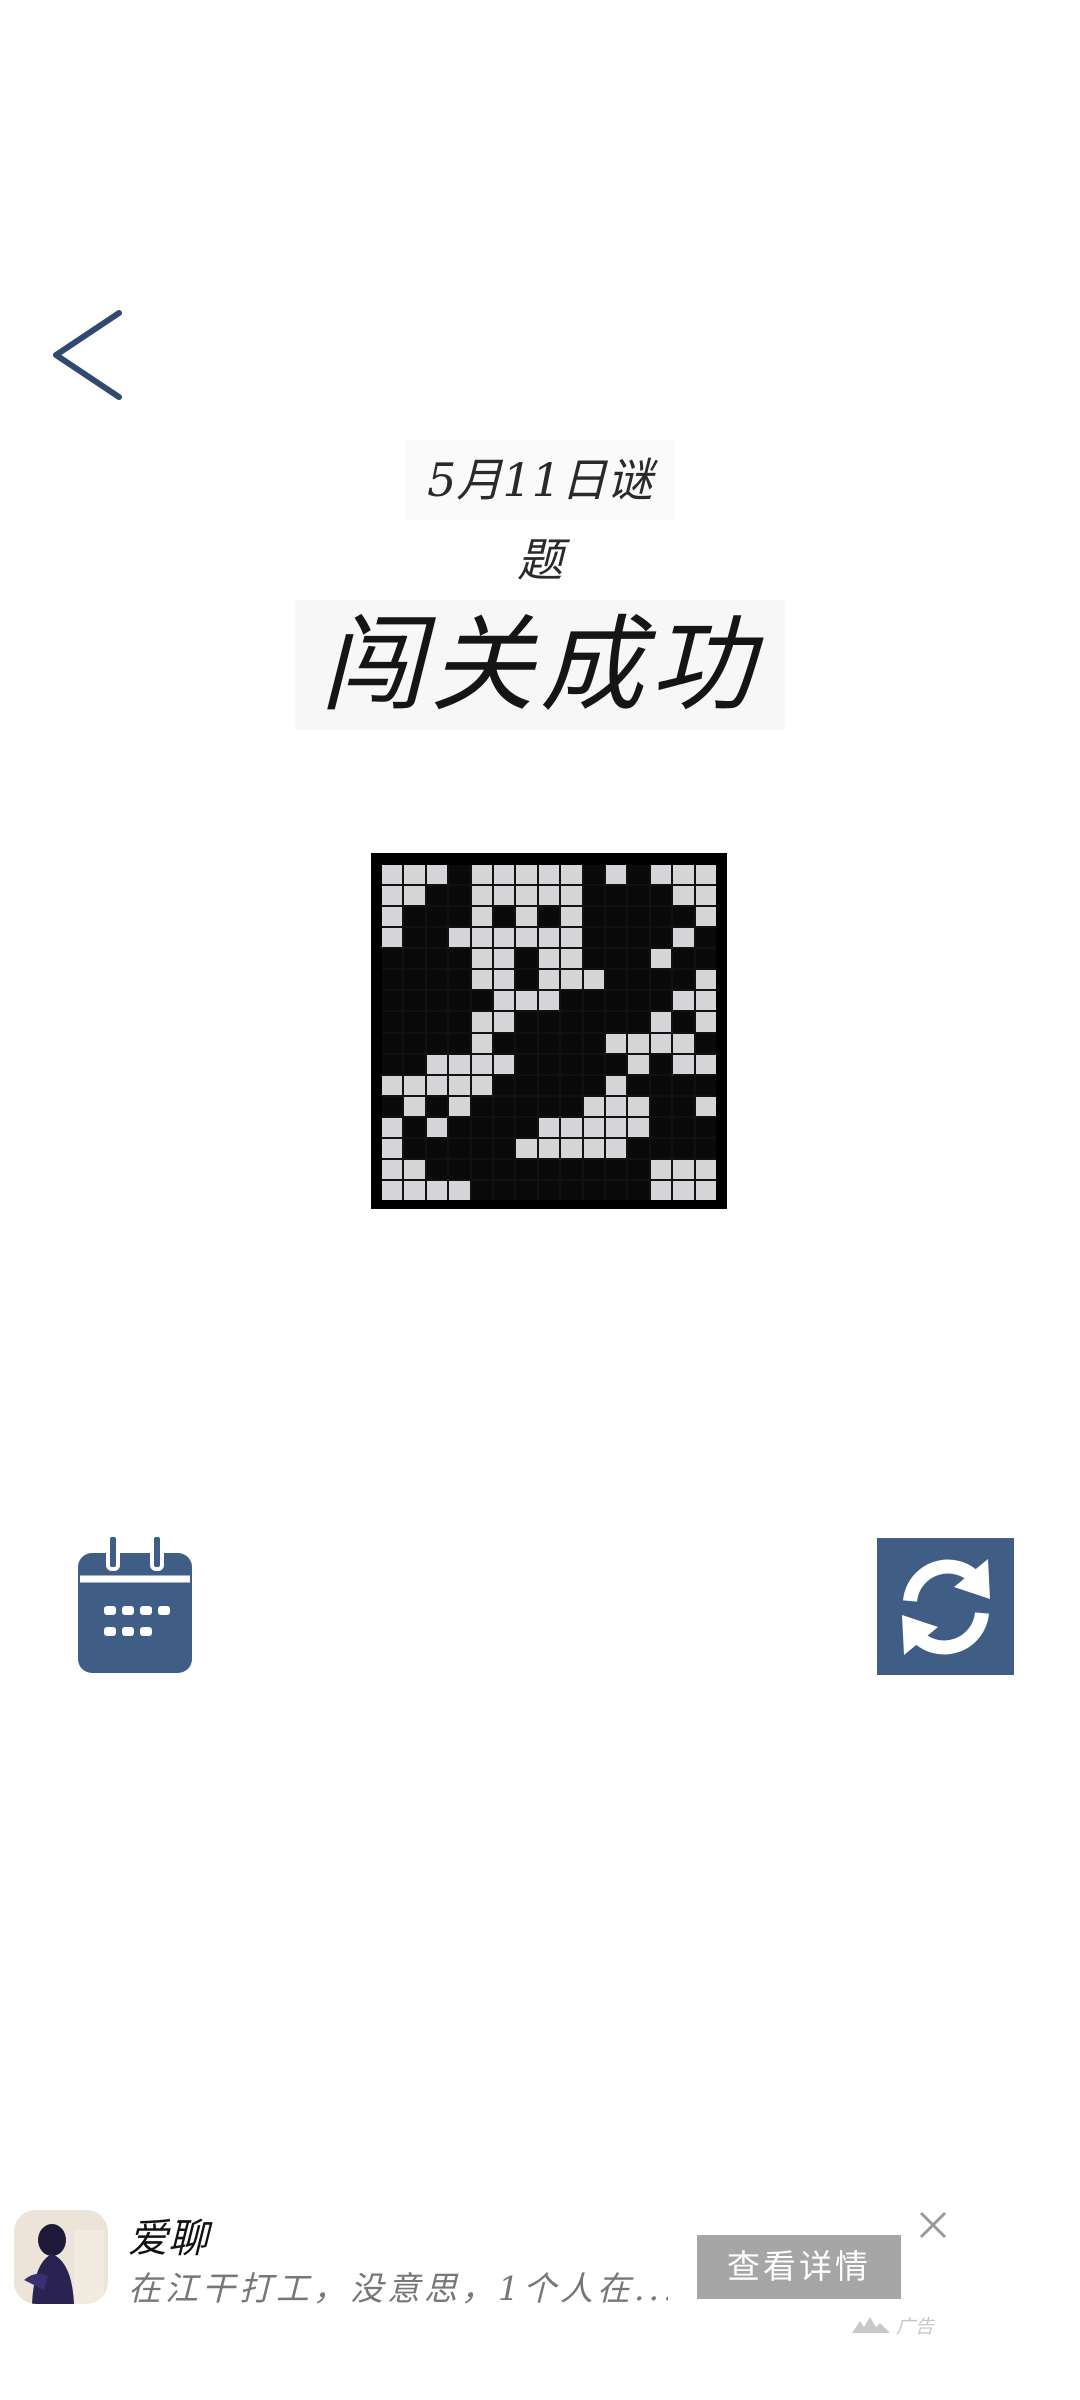 The height and width of the screenshot is (2400, 1080). I want to click on ad-network-icon, so click(871, 2325).